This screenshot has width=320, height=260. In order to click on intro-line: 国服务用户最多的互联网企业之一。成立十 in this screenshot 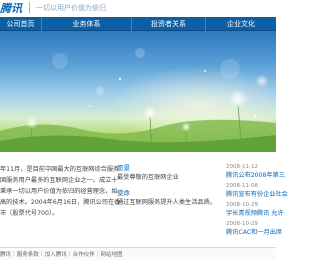, I will do `click(59, 180)`.